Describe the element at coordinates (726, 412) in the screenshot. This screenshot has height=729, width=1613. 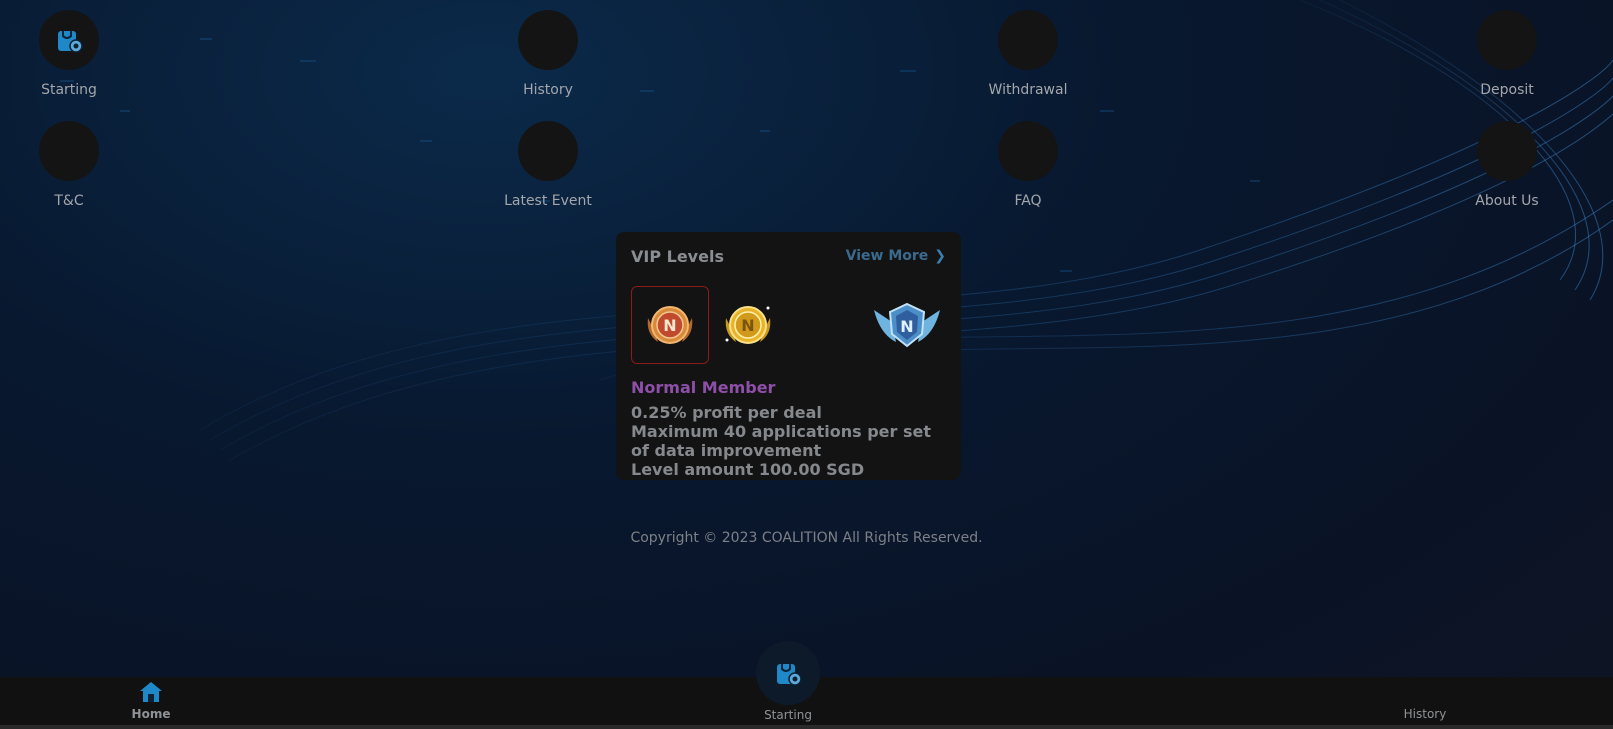
I see `vip-detail-line: 0.25% profit per deal` at that location.